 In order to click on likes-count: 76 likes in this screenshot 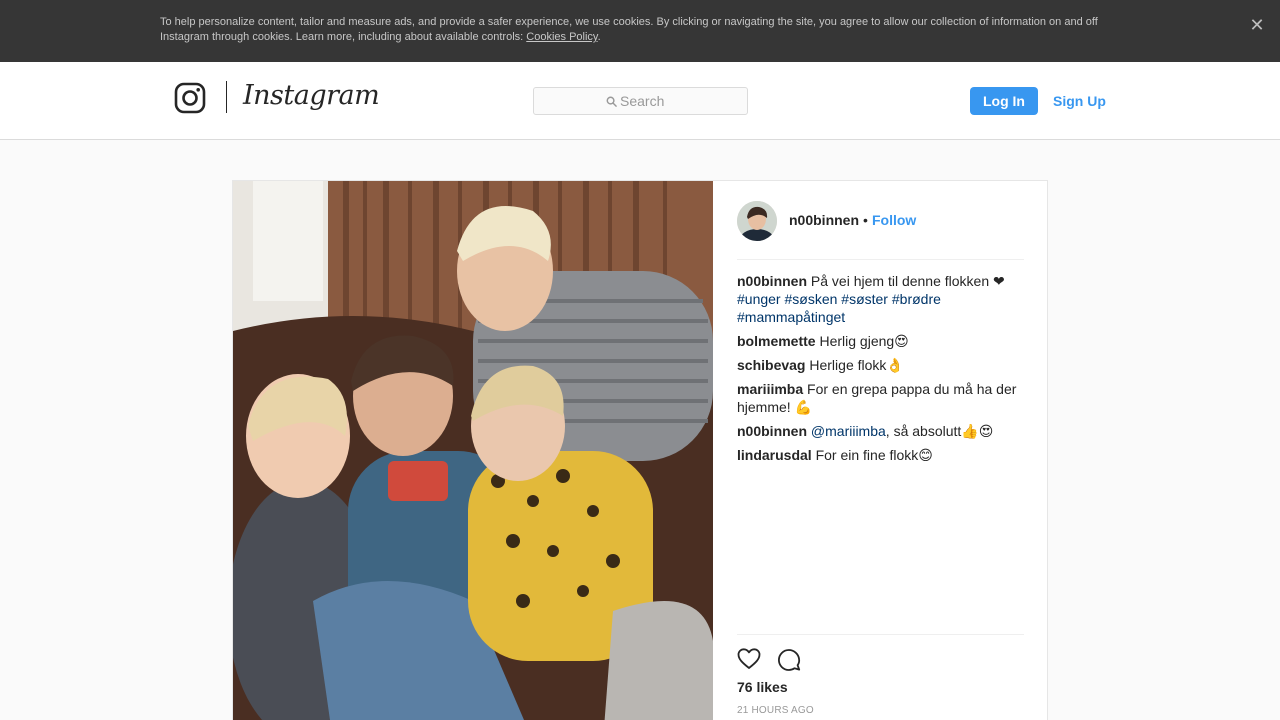, I will do `click(762, 687)`.